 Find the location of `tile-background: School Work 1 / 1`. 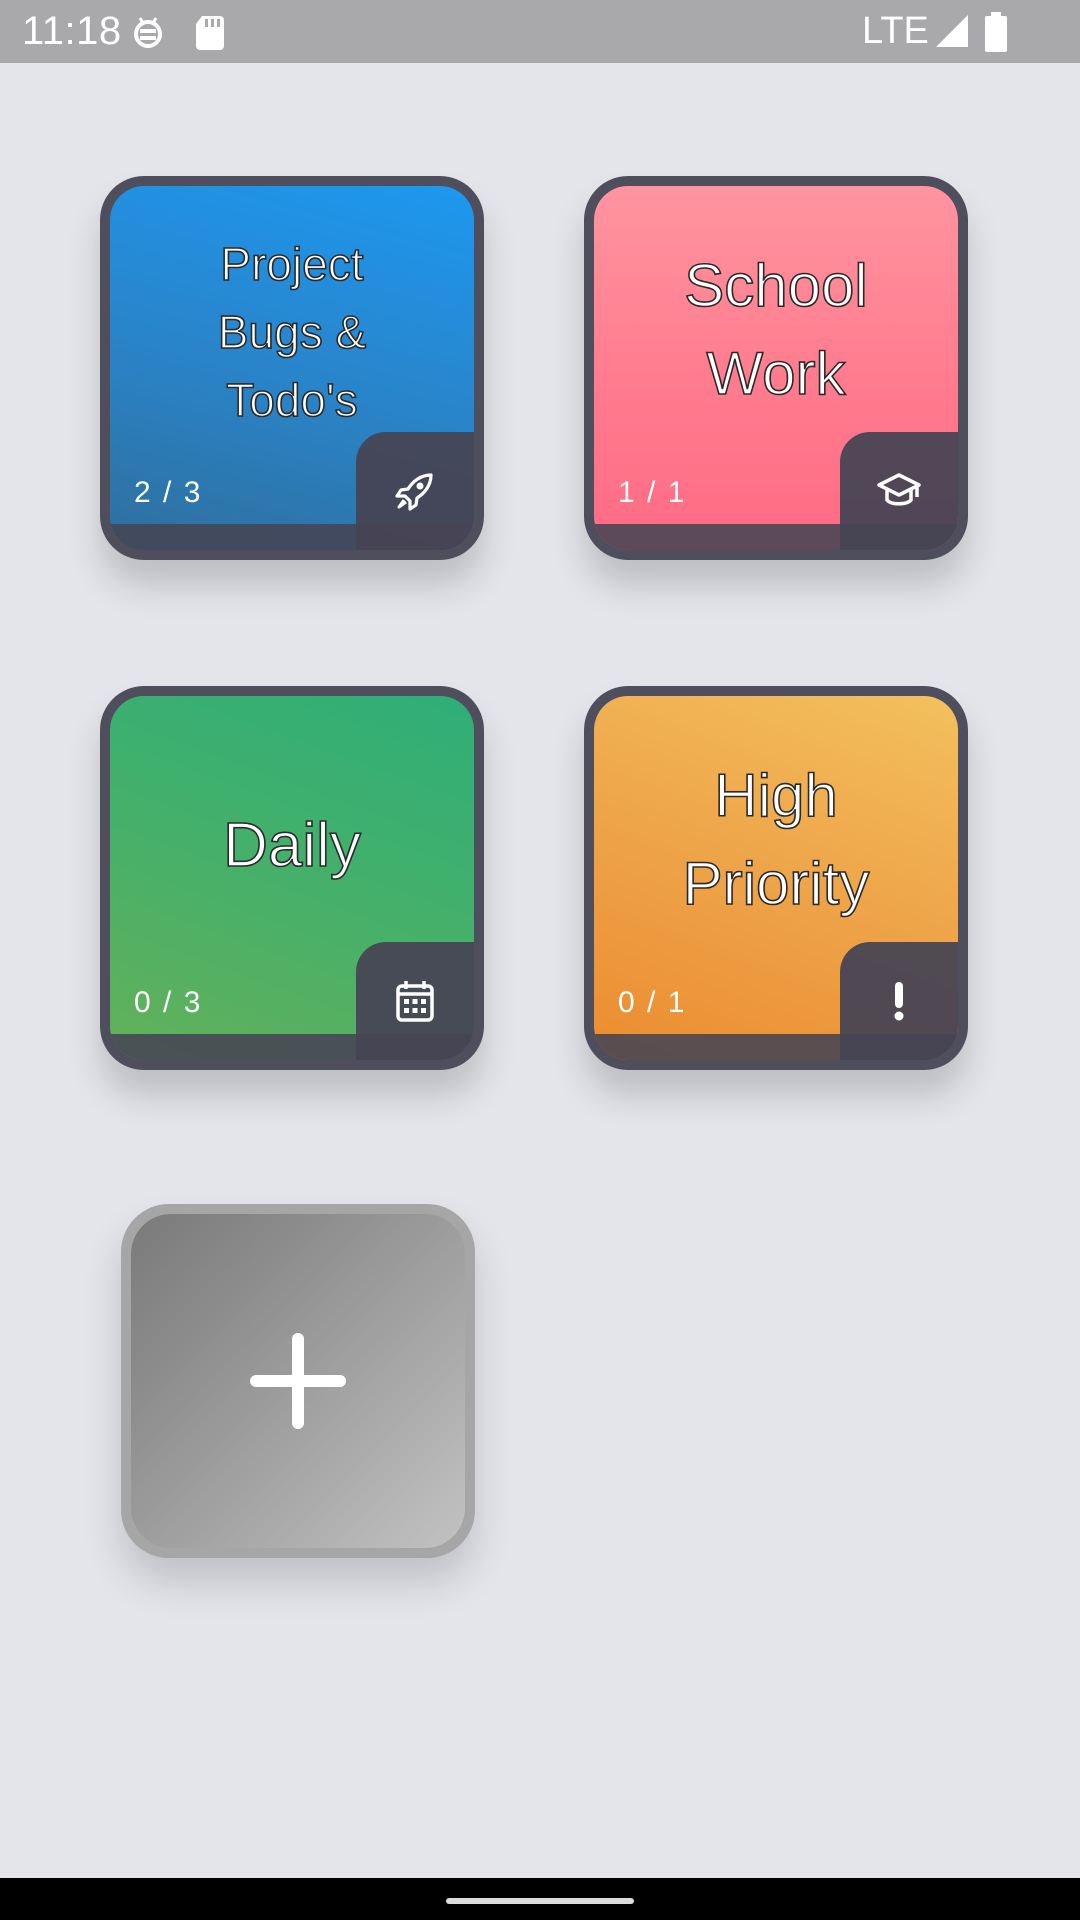

tile-background: School Work 1 / 1 is located at coordinates (776, 368).